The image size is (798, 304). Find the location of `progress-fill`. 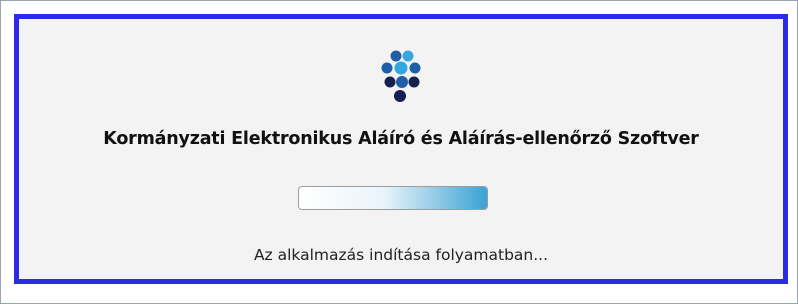

progress-fill is located at coordinates (393, 198).